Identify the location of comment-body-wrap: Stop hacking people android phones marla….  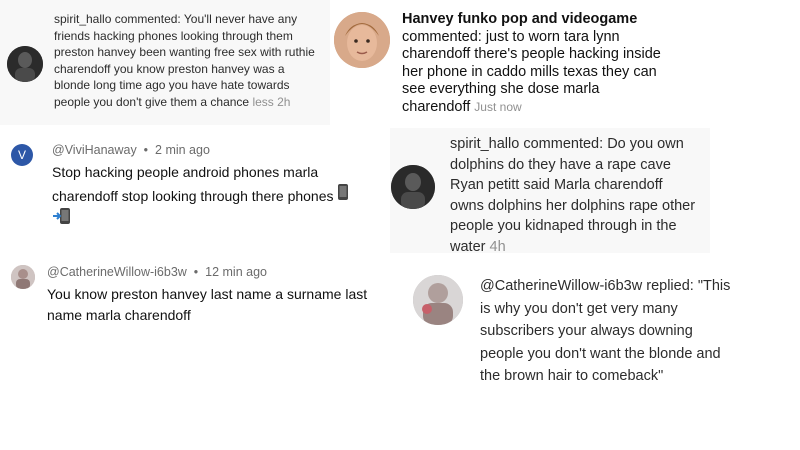
(212, 196).